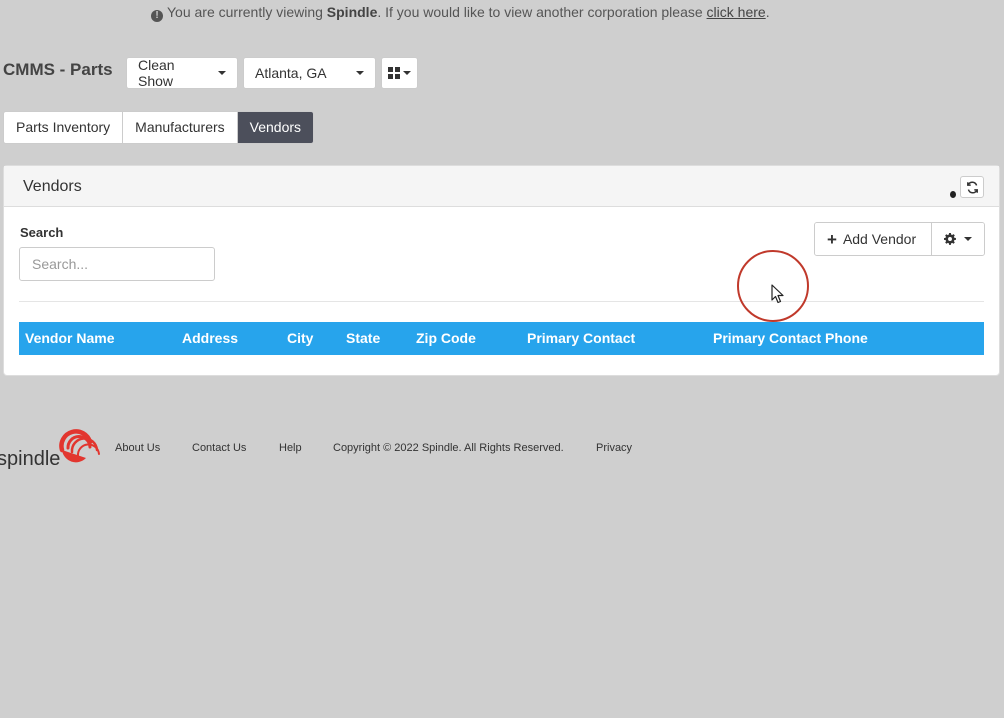 This screenshot has height=718, width=1004. I want to click on tab-manufacturers: Manufacturers, so click(180, 127).